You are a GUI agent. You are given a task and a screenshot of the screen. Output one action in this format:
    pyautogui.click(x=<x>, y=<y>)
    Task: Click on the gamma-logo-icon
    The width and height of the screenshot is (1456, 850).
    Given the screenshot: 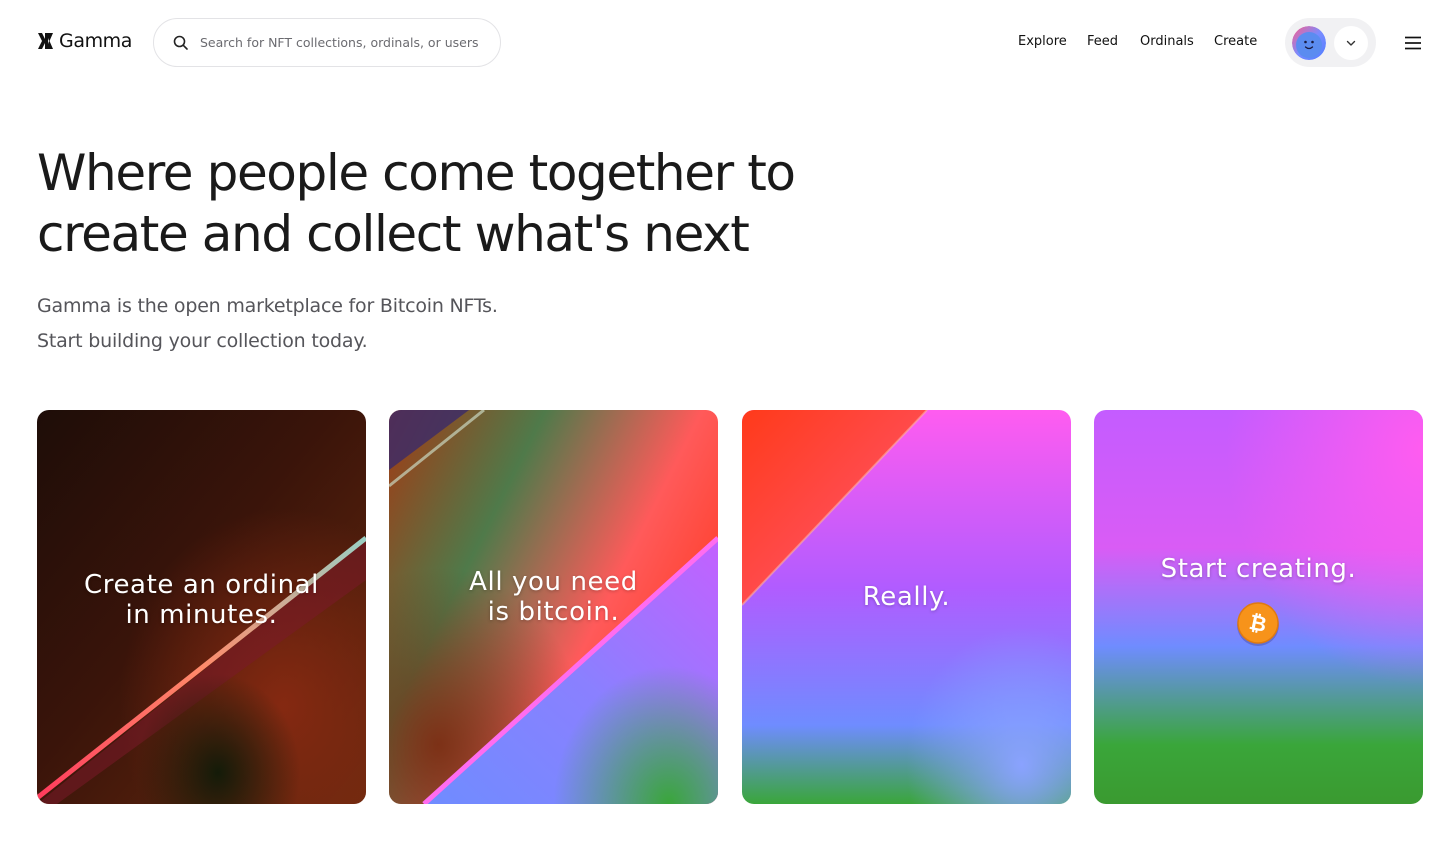 What is the action you would take?
    pyautogui.click(x=45, y=41)
    